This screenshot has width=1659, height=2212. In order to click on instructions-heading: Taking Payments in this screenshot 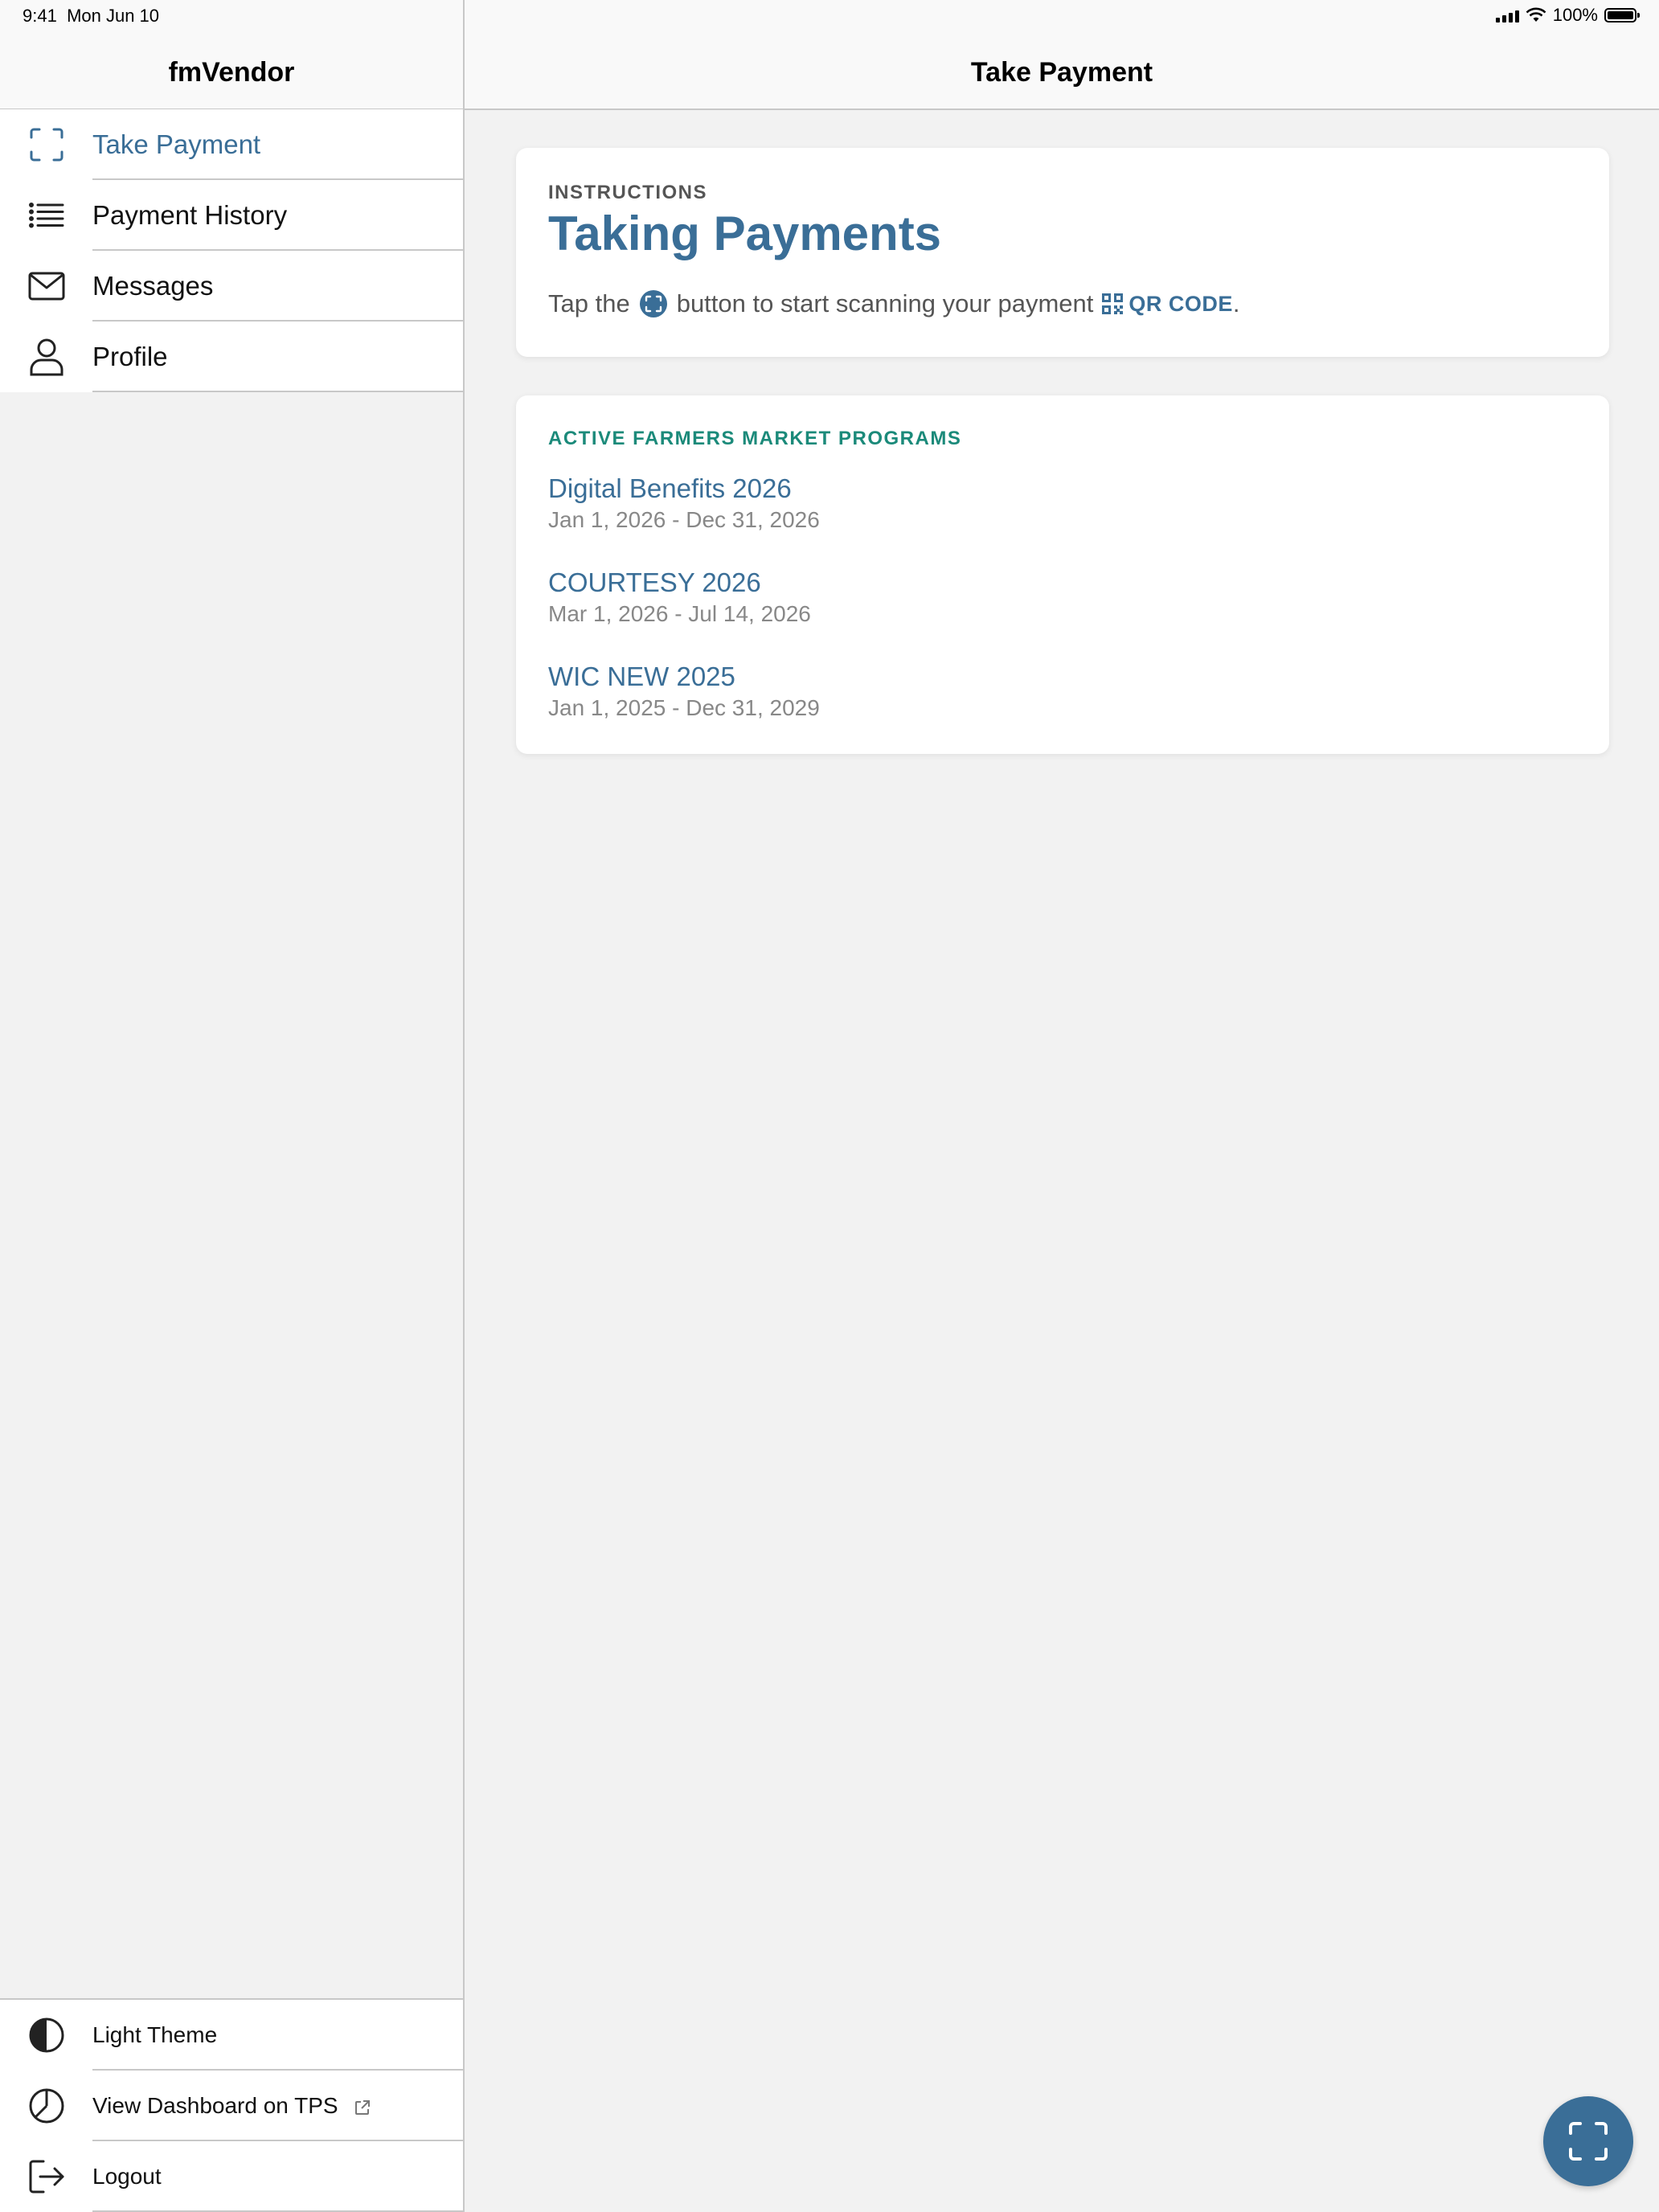, I will do `click(745, 233)`.